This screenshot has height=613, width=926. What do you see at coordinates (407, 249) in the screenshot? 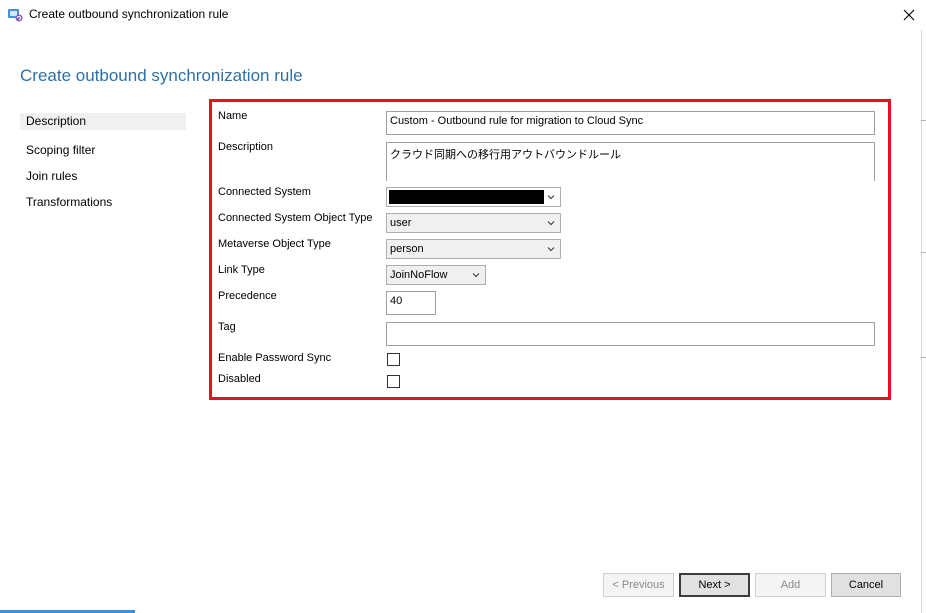
I see `metaverse-object-type-value: person` at bounding box center [407, 249].